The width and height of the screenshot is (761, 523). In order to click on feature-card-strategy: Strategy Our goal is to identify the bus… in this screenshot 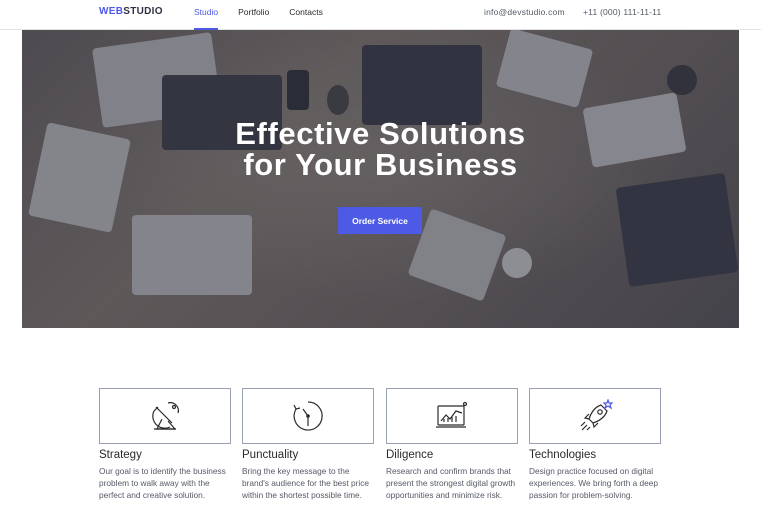, I will do `click(165, 444)`.